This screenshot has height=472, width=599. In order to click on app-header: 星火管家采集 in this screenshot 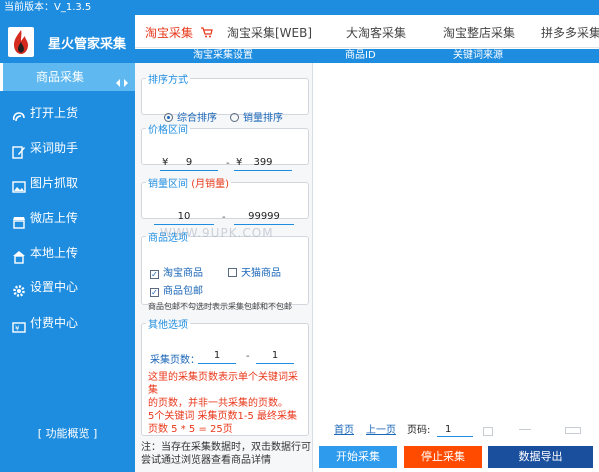, I will do `click(67, 42)`.